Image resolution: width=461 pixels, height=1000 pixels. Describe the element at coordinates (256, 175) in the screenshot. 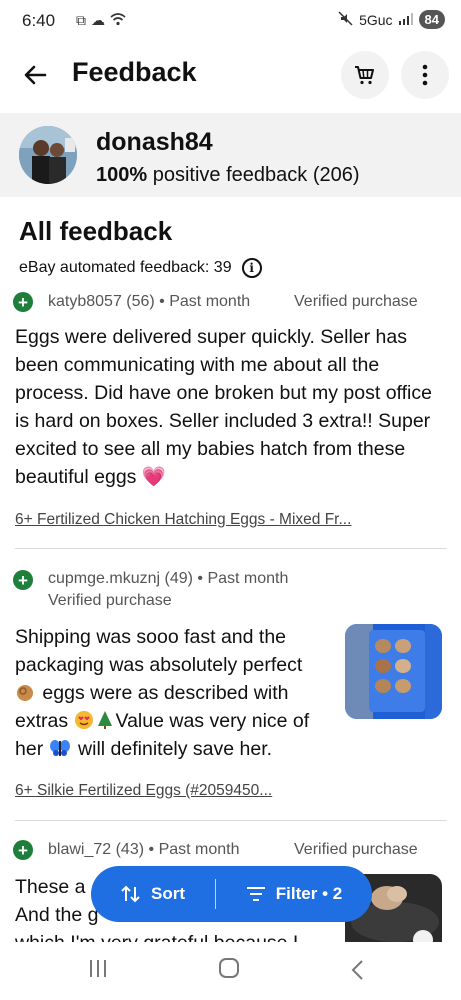

I see `positive-feedback-count: positive feedback (206)` at that location.